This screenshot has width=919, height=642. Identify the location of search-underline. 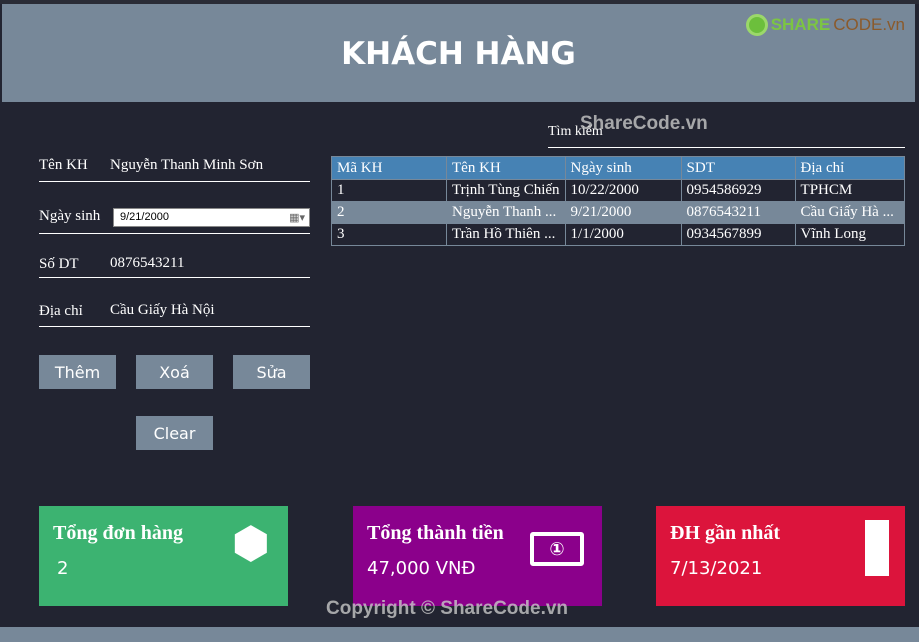
(726, 147).